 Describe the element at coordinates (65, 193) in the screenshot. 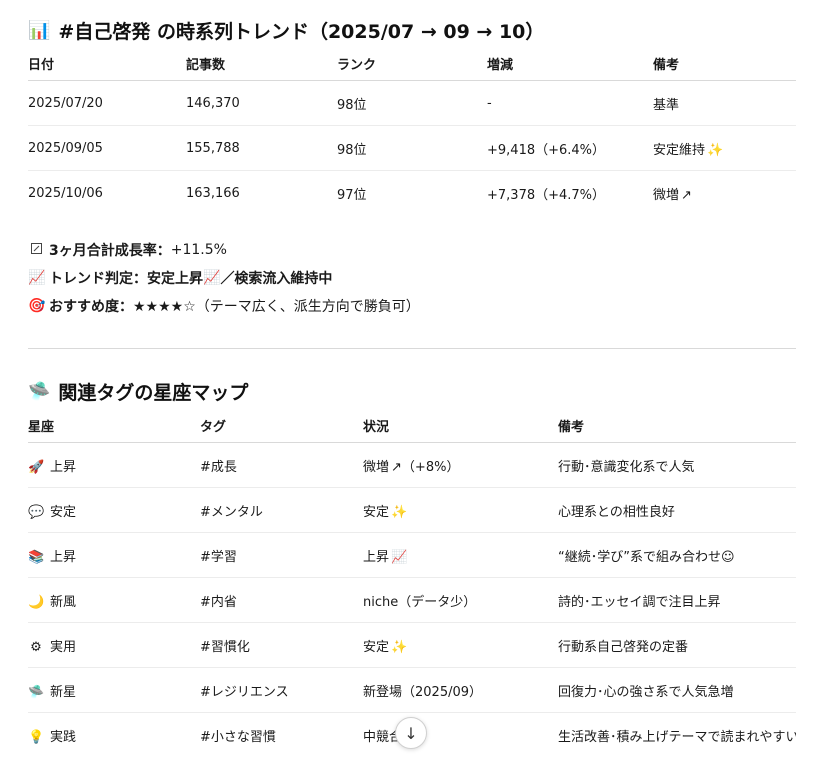

I see `row-date: 2025/10/06` at that location.